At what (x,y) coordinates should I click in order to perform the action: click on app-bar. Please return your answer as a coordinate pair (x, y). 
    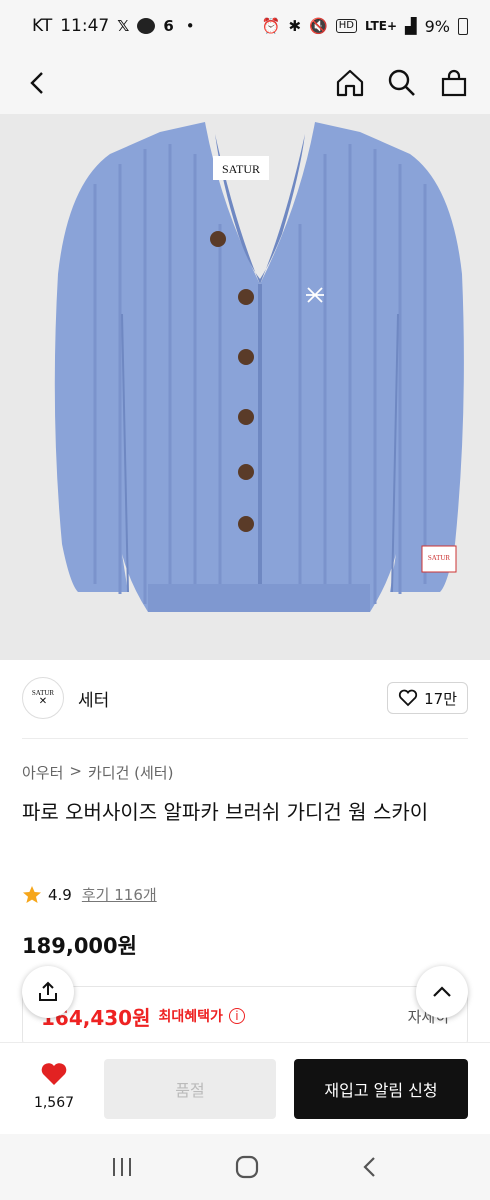
    Looking at the image, I should click on (245, 83).